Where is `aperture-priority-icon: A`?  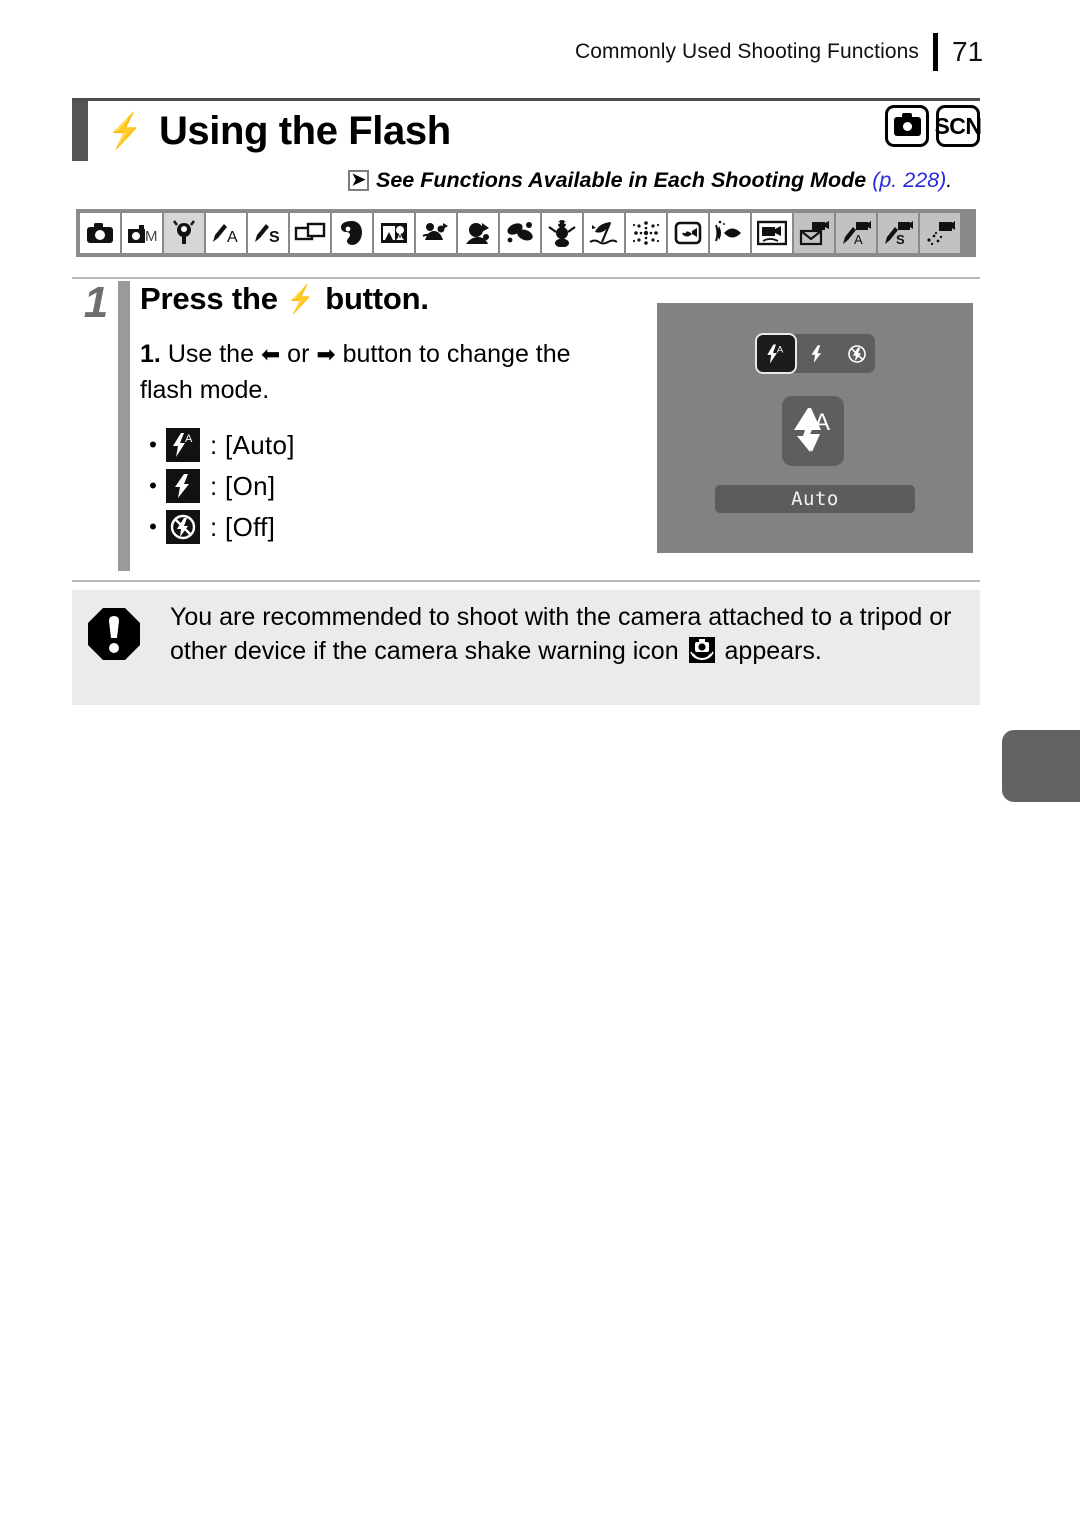 aperture-priority-icon: A is located at coordinates (226, 233).